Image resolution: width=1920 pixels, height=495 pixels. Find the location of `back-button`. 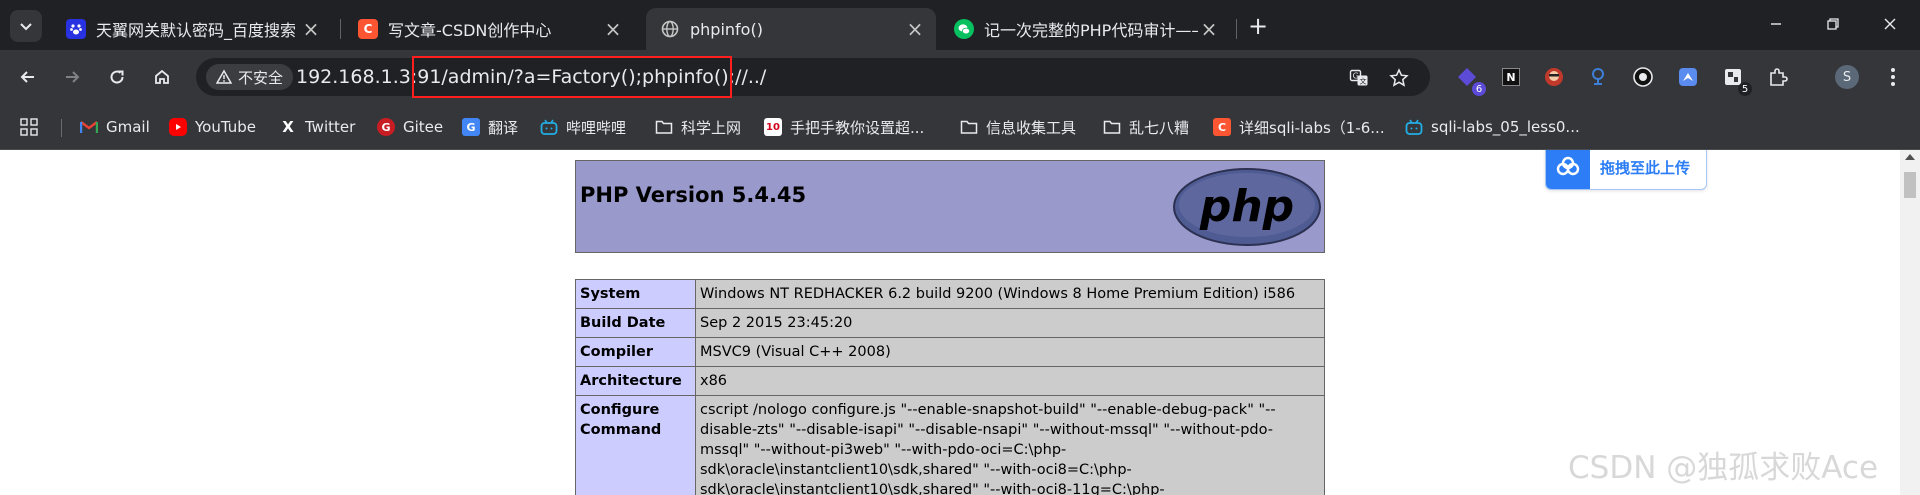

back-button is located at coordinates (28, 77).